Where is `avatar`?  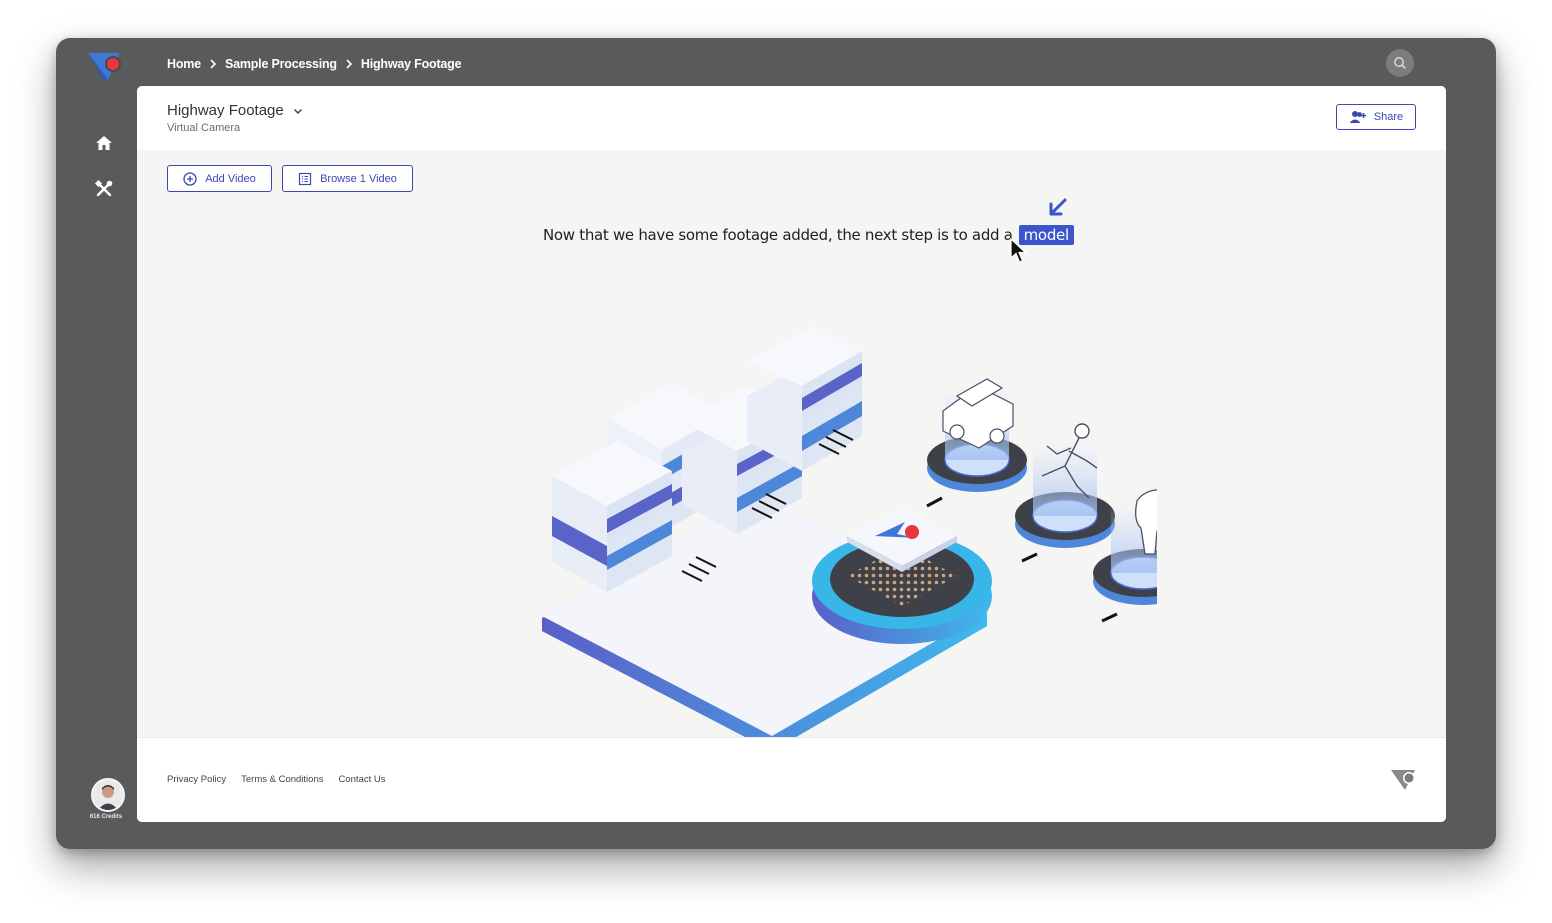 avatar is located at coordinates (108, 795).